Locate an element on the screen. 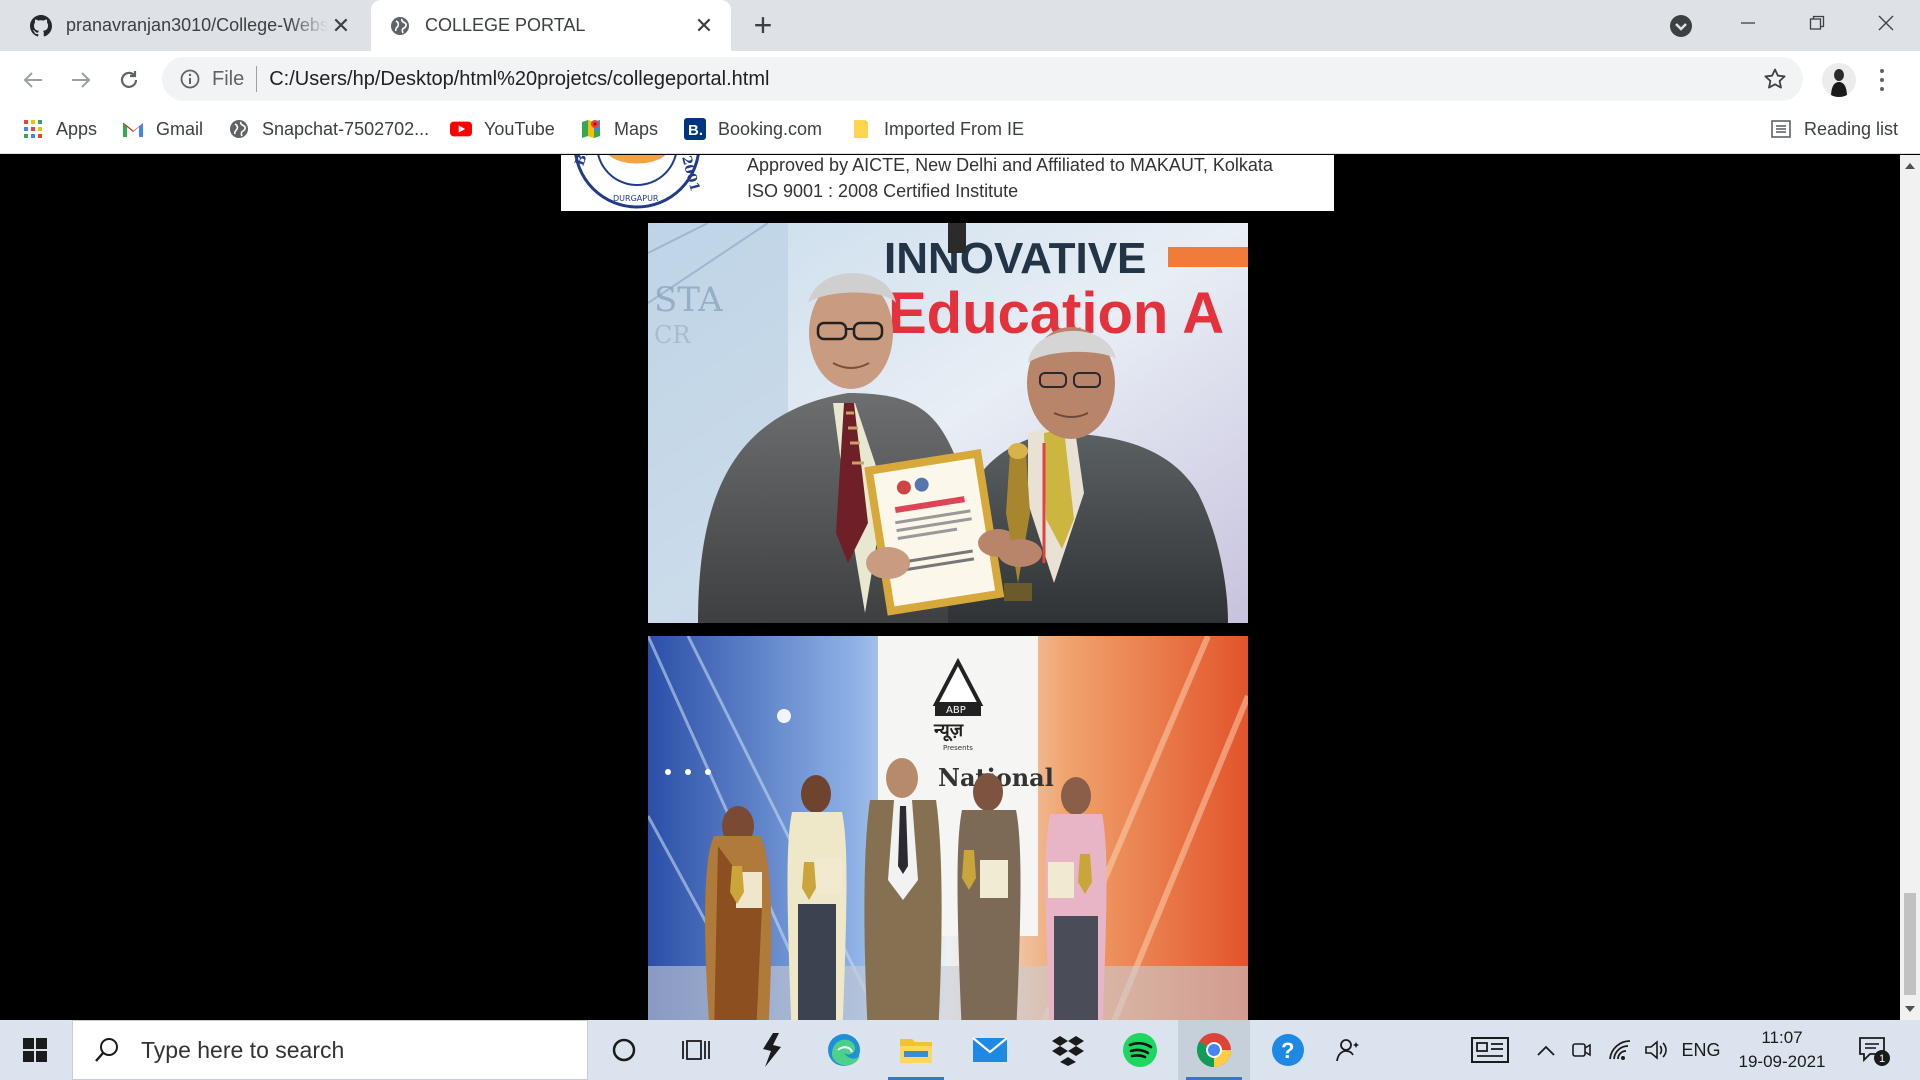 This screenshot has width=1920, height=1080. reading-list-label: Reading list is located at coordinates (1851, 128).